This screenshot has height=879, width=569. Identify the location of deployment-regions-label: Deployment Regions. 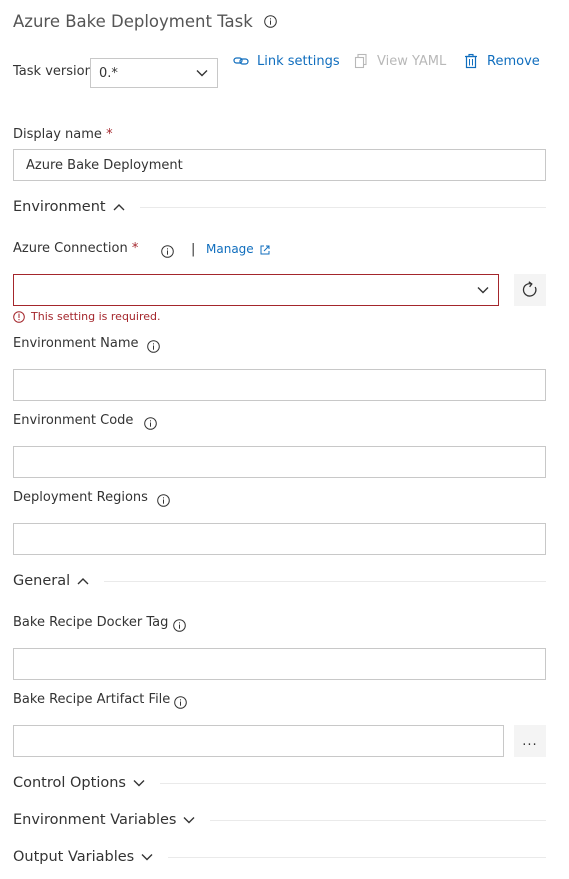
(80, 497).